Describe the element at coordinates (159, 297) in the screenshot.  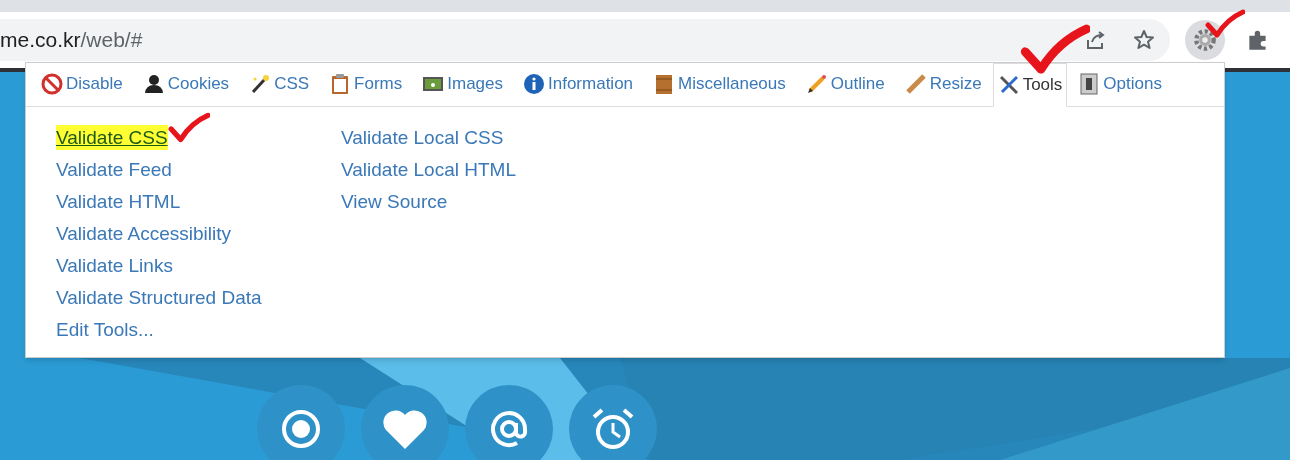
I see `menu-link: Validate Structured Data` at that location.